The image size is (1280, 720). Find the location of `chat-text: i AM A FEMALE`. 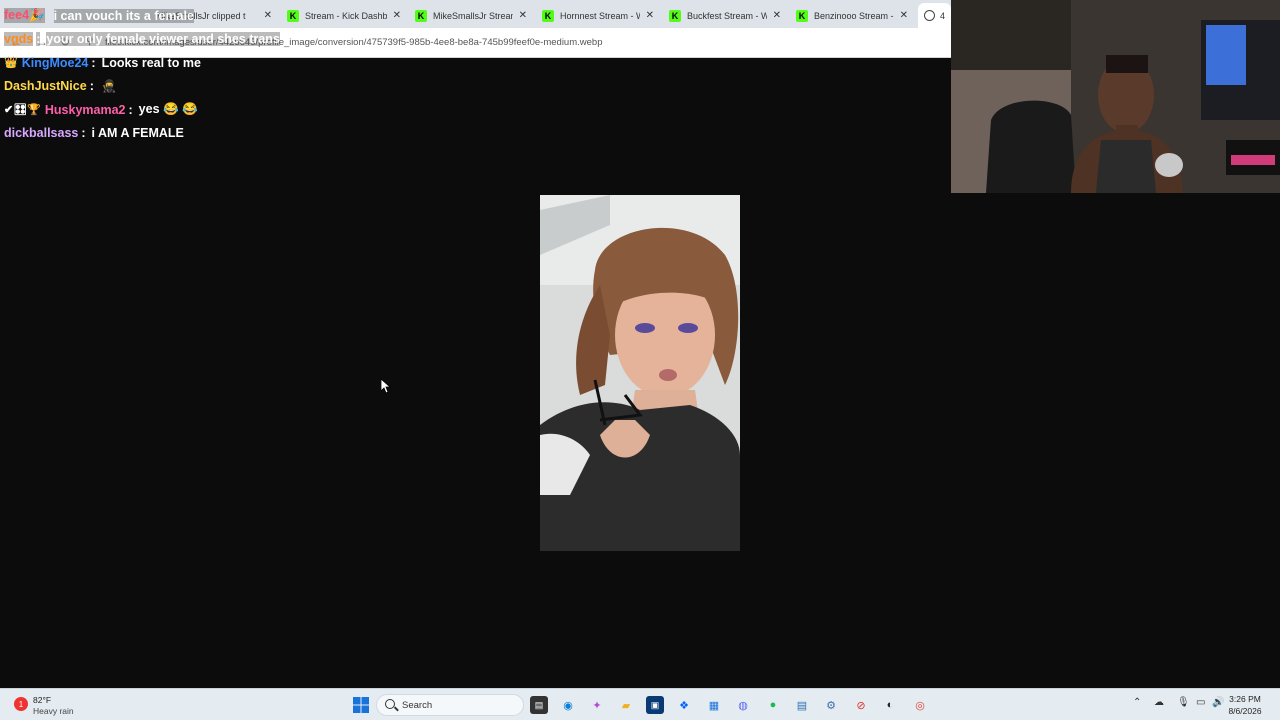

chat-text: i AM A FEMALE is located at coordinates (137, 133).